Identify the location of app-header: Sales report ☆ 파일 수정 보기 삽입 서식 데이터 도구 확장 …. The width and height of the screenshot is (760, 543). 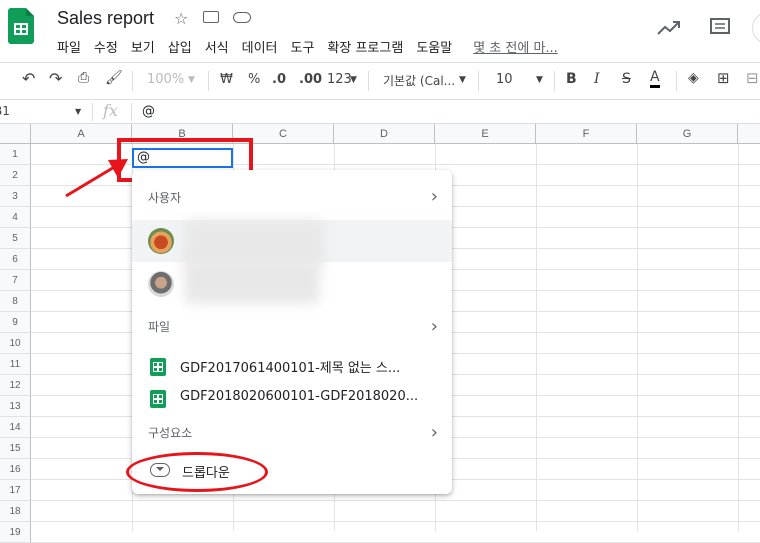
(380, 31).